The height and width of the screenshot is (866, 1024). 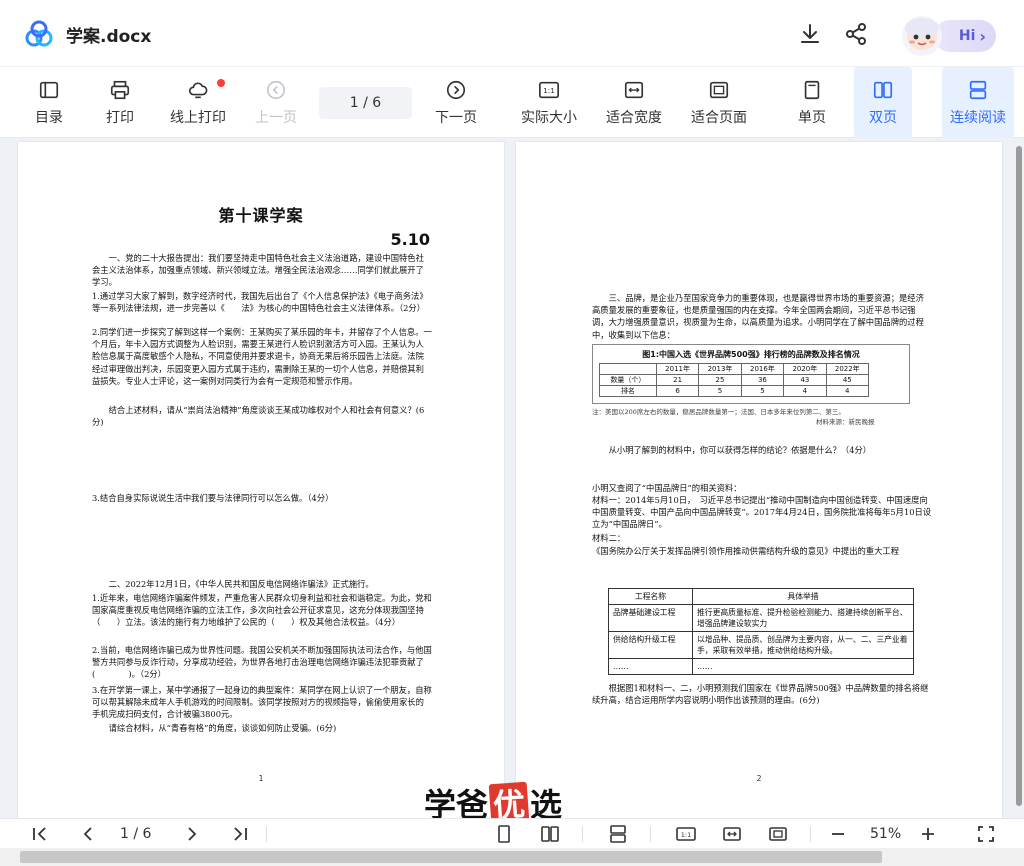 What do you see at coordinates (720, 380) in the screenshot?
I see `value-cell: 25` at bounding box center [720, 380].